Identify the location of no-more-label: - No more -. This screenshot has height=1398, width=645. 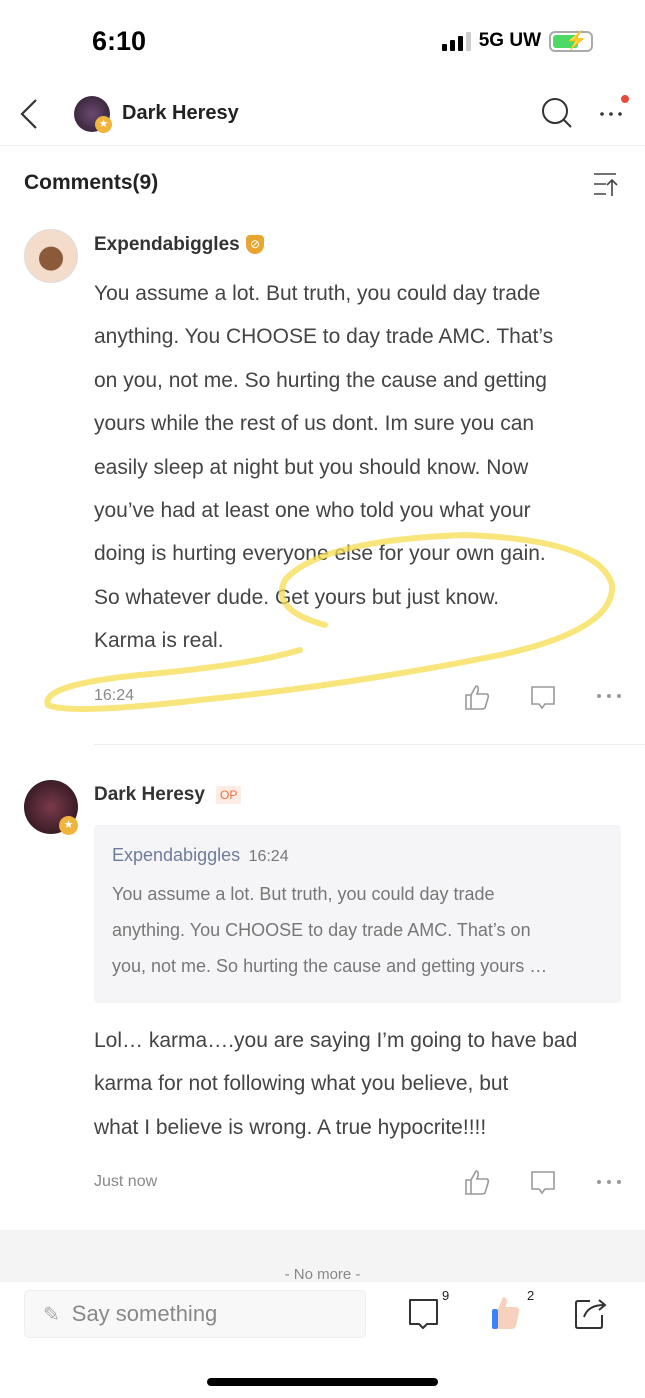
(322, 1274).